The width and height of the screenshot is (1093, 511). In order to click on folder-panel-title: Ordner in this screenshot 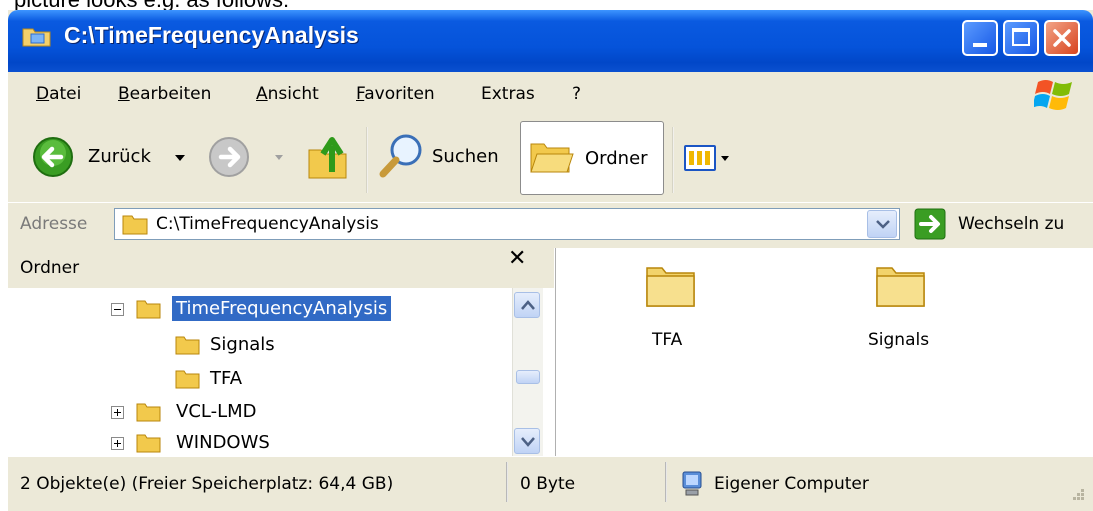, I will do `click(50, 268)`.